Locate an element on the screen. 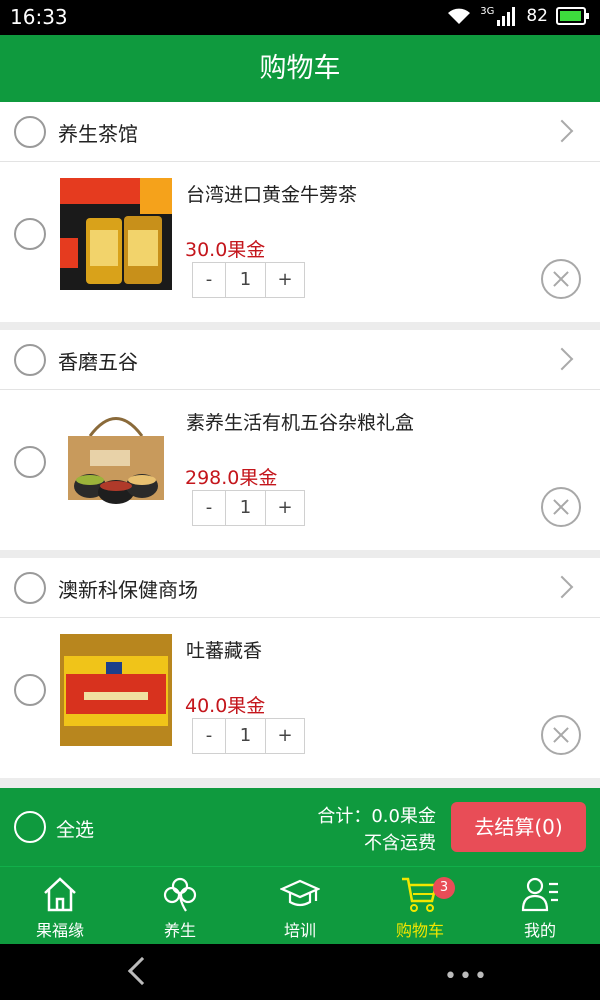  signal-icon is located at coordinates (506, 16).